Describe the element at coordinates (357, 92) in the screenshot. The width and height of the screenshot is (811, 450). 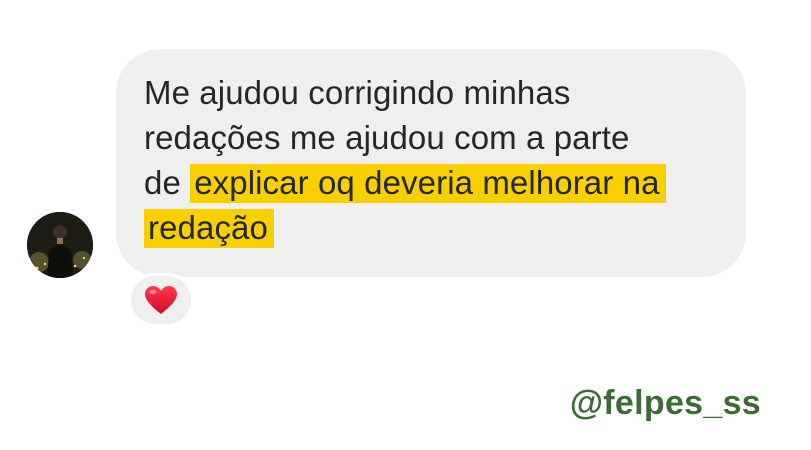
I see `message-line-1: Me ajudou corrigindo minhas` at that location.